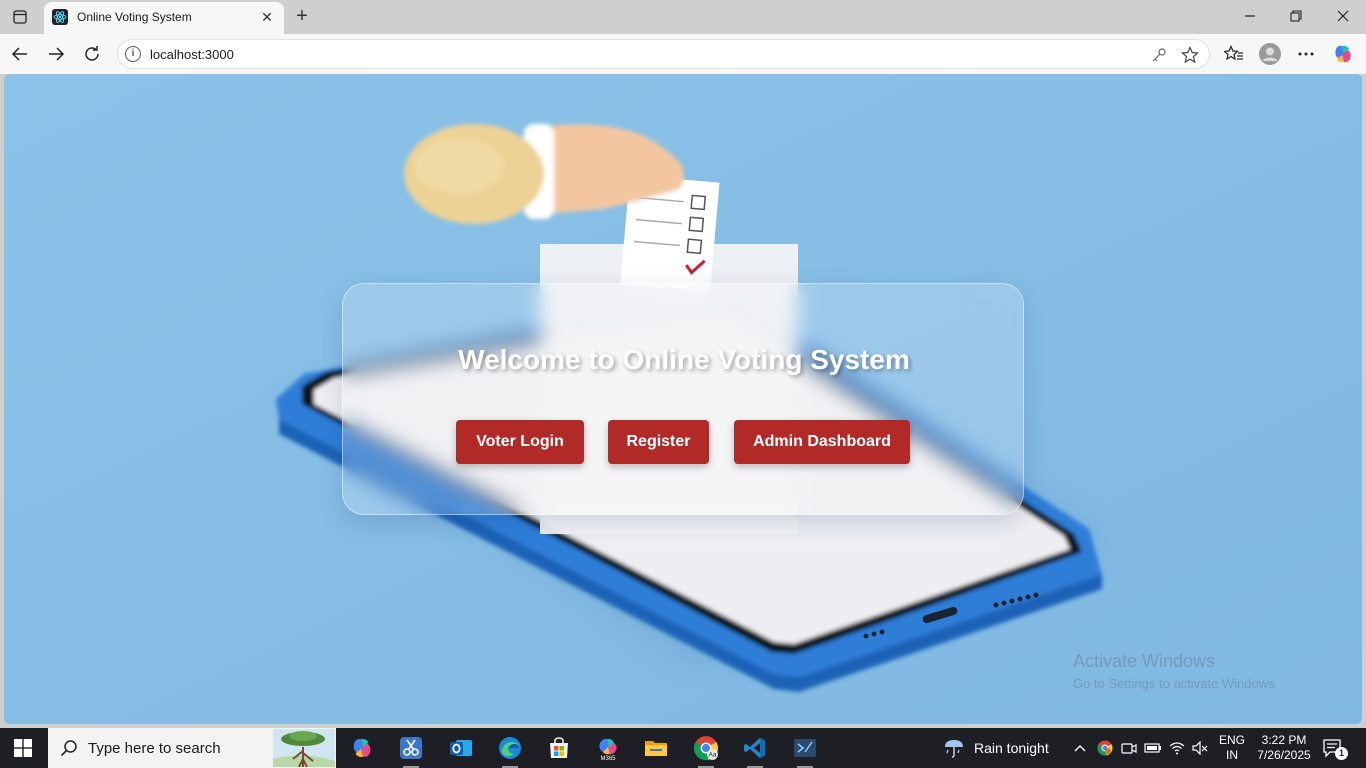 The image size is (1366, 768). I want to click on search-highlight-tree-icon, so click(304, 748).